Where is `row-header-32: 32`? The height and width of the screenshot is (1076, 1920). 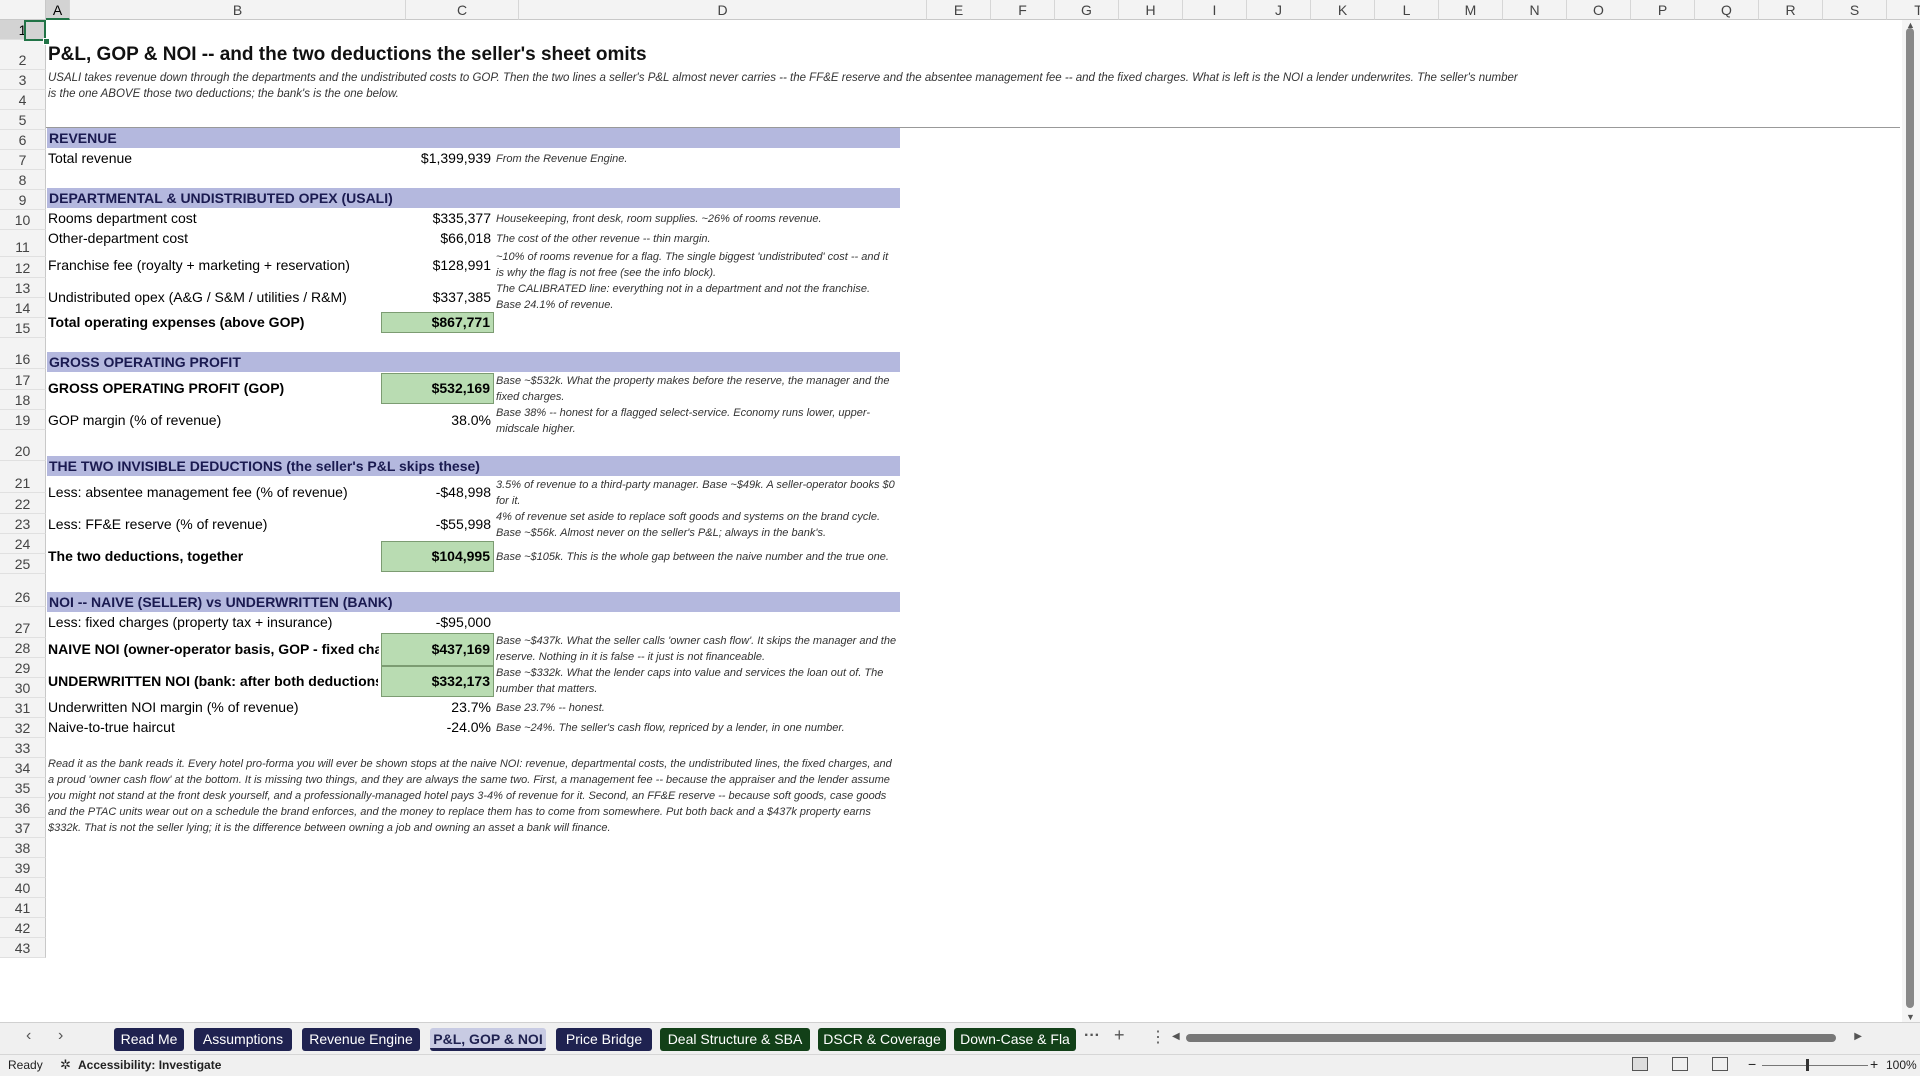 row-header-32: 32 is located at coordinates (23, 728).